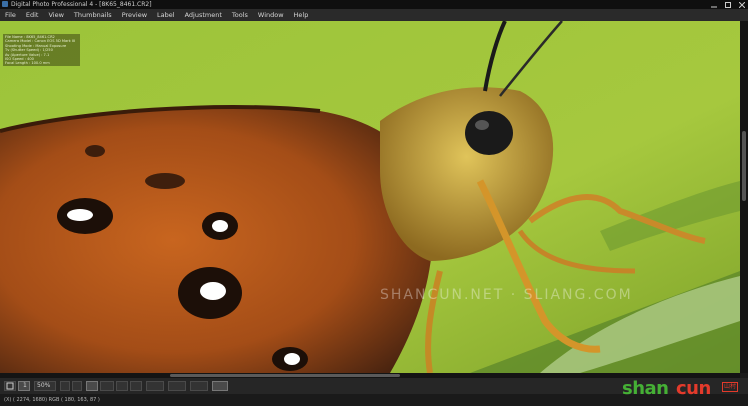  Describe the element at coordinates (714, 5) in the screenshot. I see `minimize-icon` at that location.